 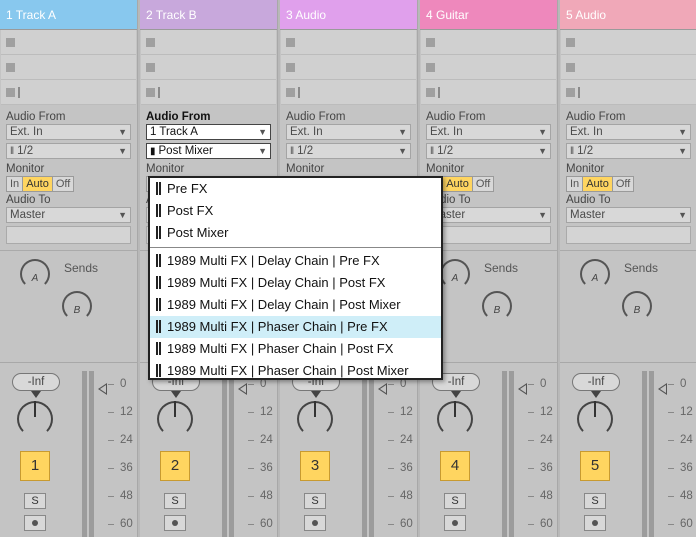 What do you see at coordinates (295, 233) in the screenshot?
I see `menu-item: Post Mixer` at bounding box center [295, 233].